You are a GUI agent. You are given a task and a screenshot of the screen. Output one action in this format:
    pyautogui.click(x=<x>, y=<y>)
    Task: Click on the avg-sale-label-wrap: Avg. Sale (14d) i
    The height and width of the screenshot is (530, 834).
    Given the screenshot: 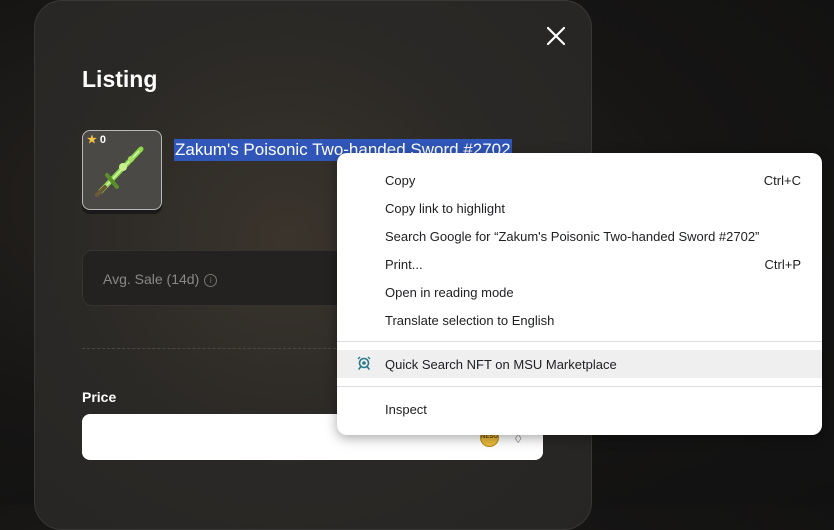 What is the action you would take?
    pyautogui.click(x=160, y=279)
    